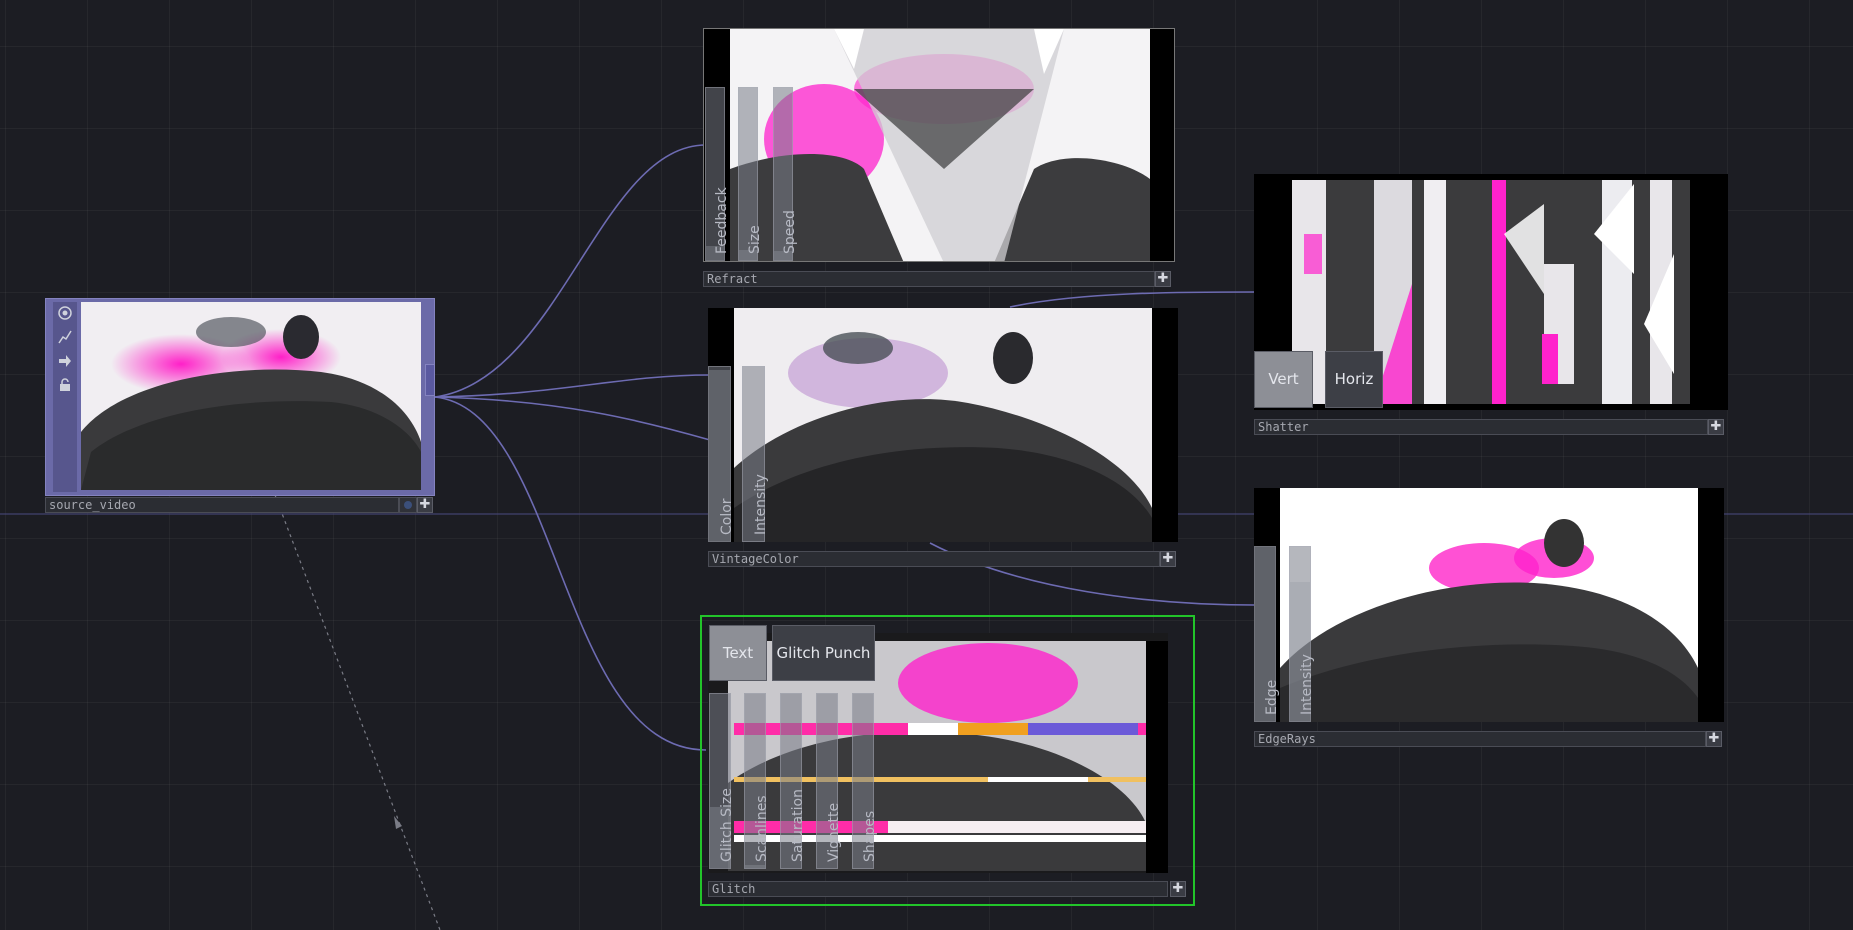  Describe the element at coordinates (251, 396) in the screenshot. I see `source-video-preview` at that location.